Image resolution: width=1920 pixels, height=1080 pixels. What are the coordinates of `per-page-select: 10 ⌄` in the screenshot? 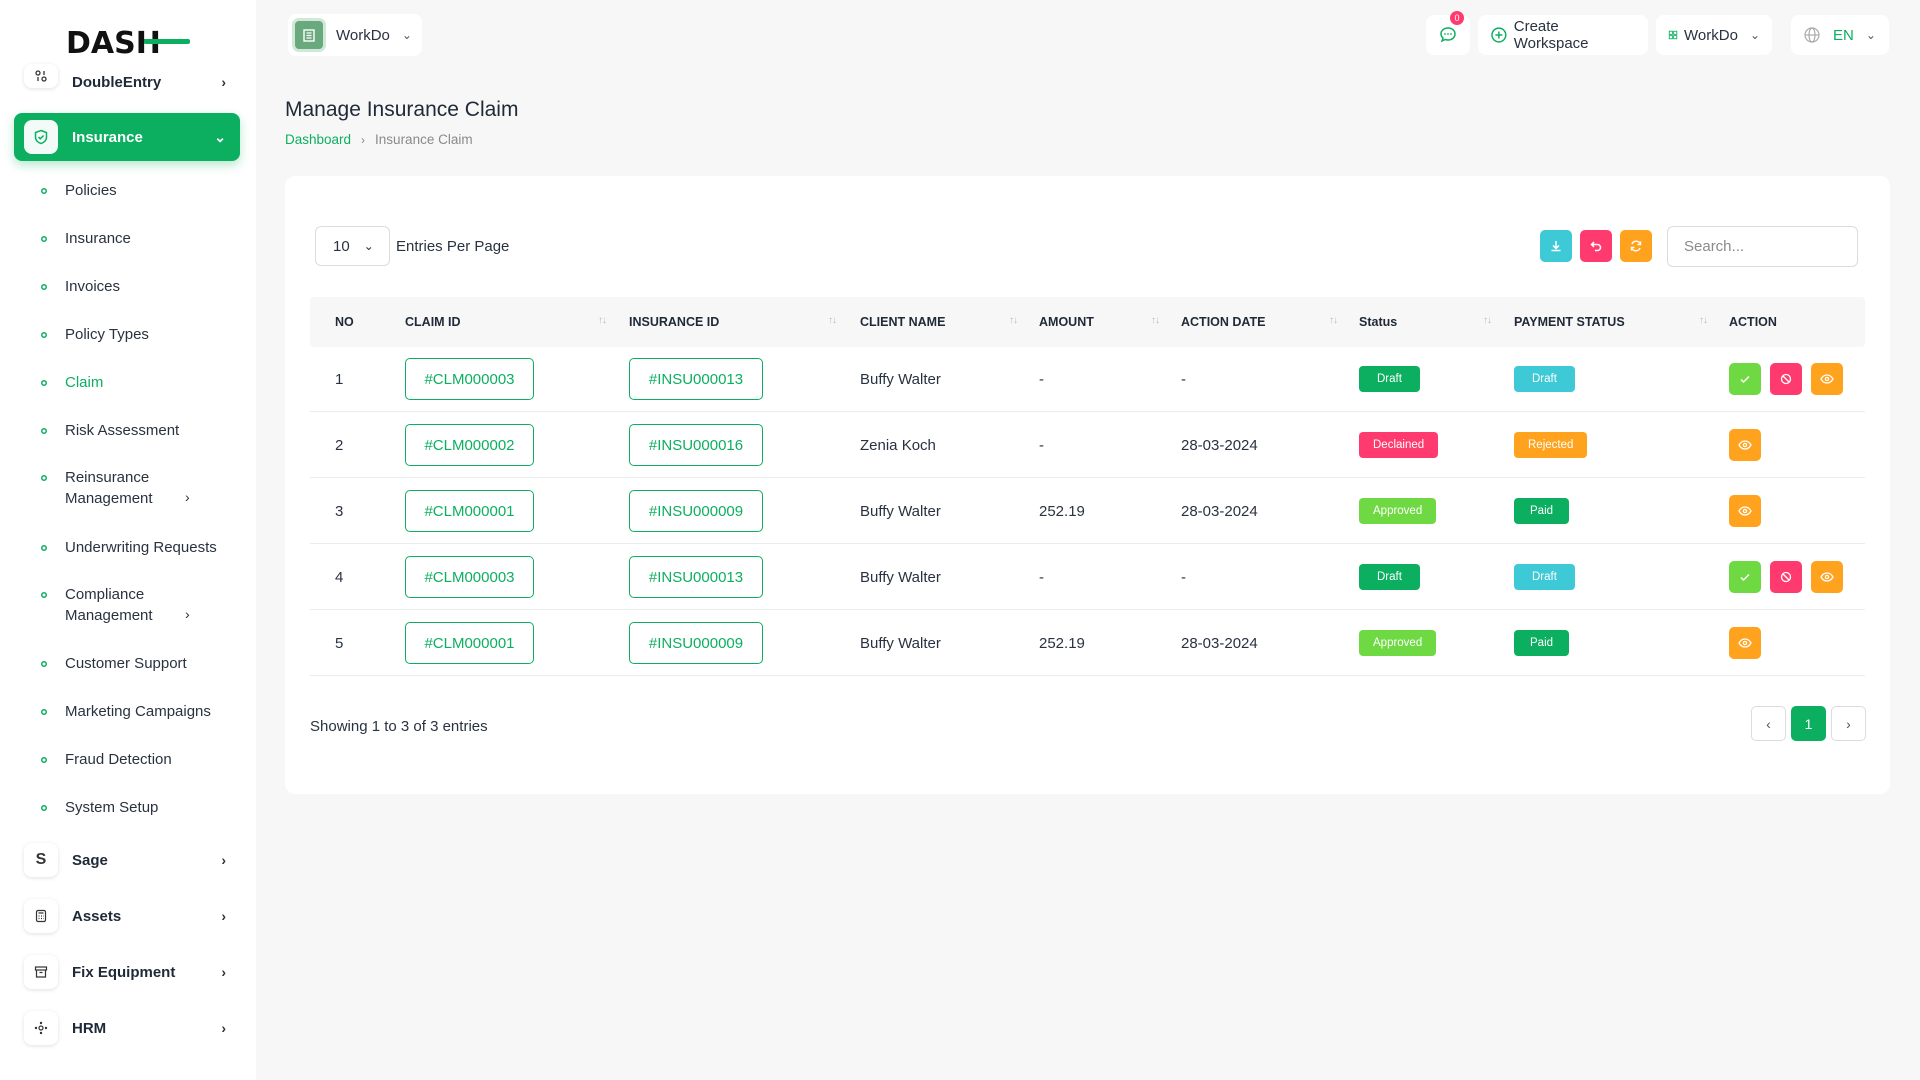 It's located at (352, 246).